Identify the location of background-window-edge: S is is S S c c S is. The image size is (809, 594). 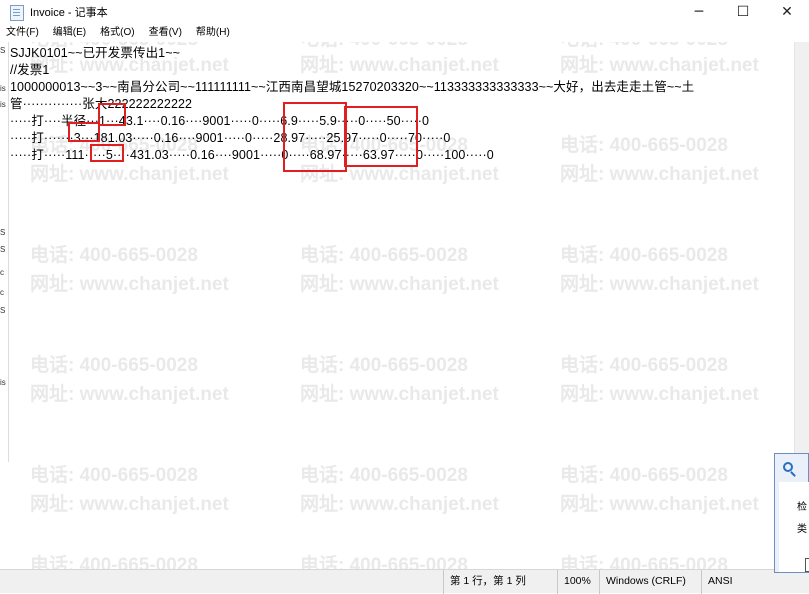
(4, 252).